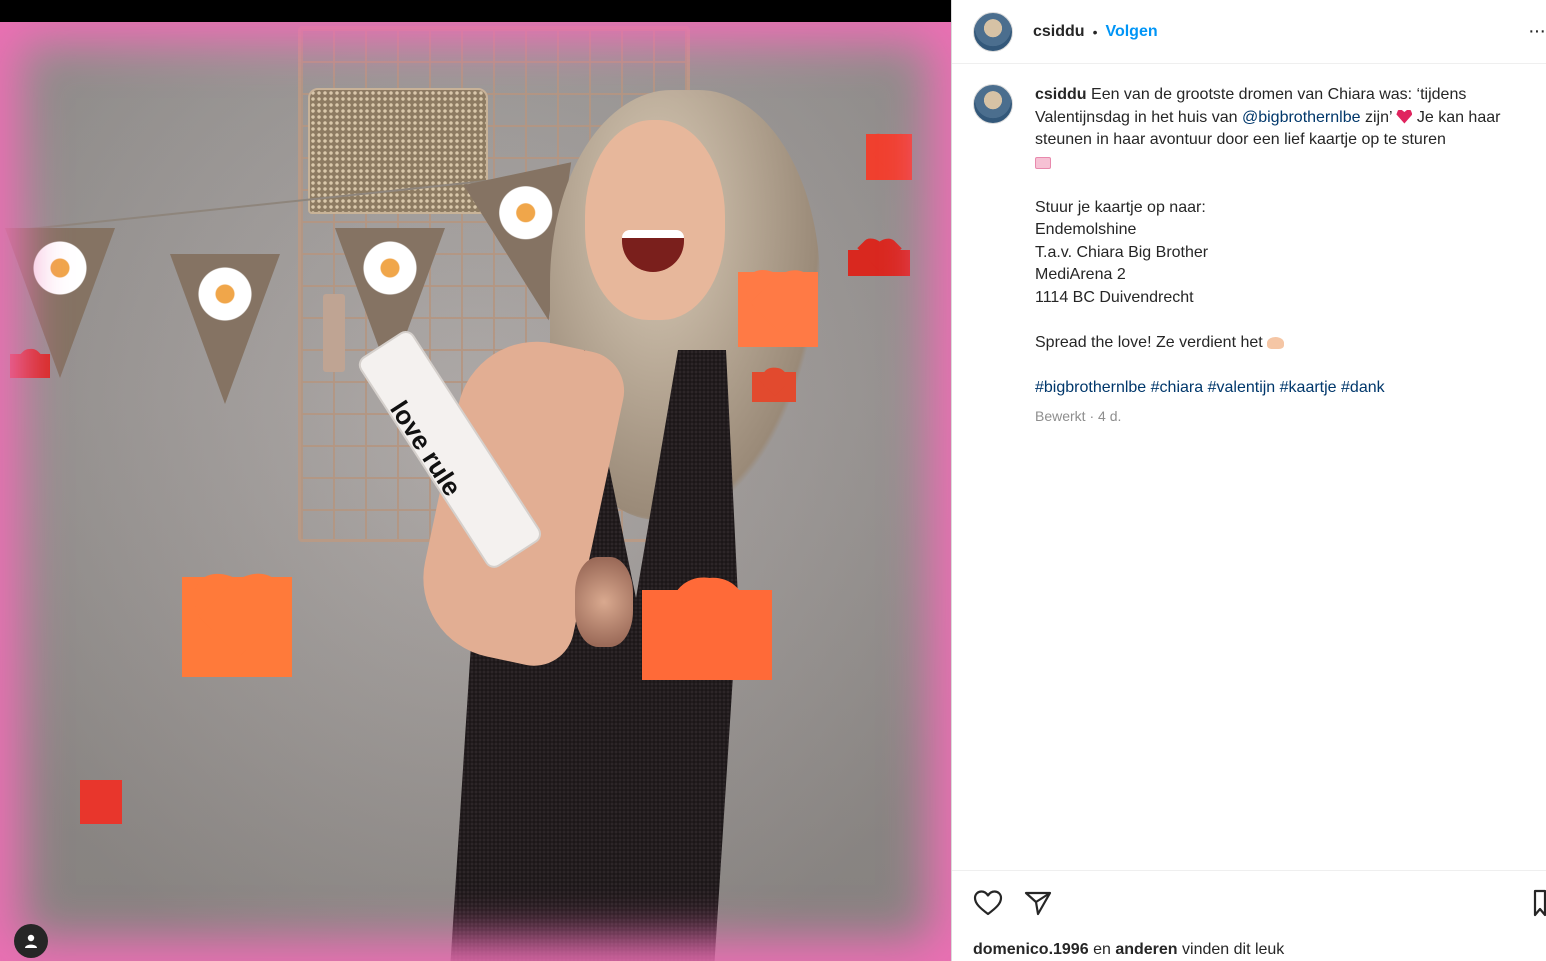  Describe the element at coordinates (1146, 949) in the screenshot. I see `likes-others: anderen` at that location.